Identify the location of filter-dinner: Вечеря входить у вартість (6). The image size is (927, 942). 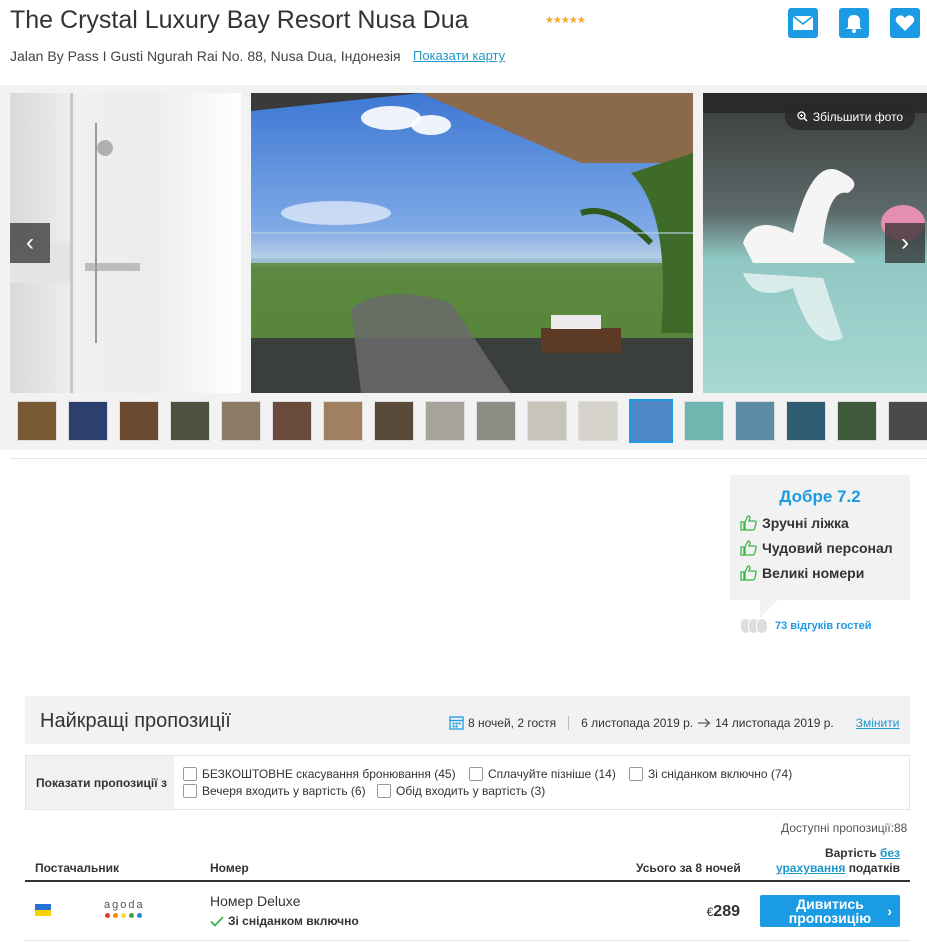
(274, 791).